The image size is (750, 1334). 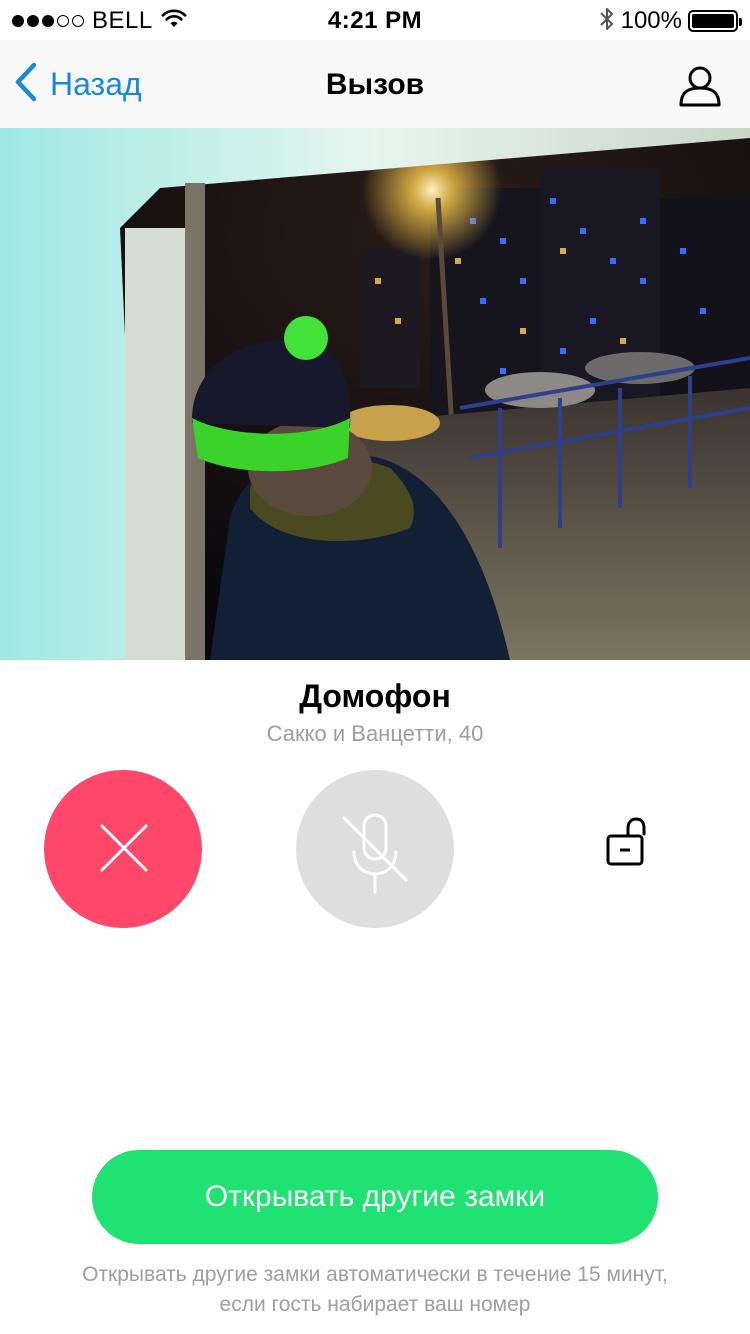 What do you see at coordinates (375, 696) in the screenshot?
I see `caller-name: Домофон` at bounding box center [375, 696].